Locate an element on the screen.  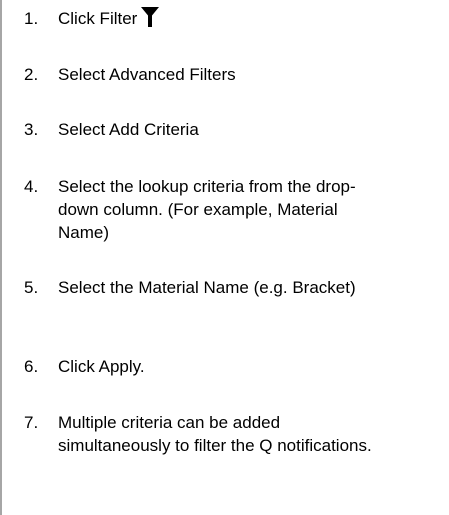
step-text-label: Click Filter is located at coordinates (98, 18).